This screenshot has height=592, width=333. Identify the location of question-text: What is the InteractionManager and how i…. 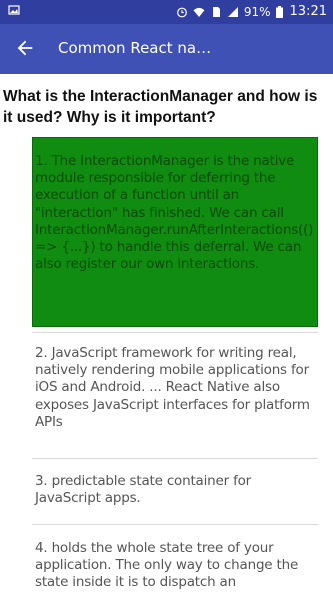
(160, 107).